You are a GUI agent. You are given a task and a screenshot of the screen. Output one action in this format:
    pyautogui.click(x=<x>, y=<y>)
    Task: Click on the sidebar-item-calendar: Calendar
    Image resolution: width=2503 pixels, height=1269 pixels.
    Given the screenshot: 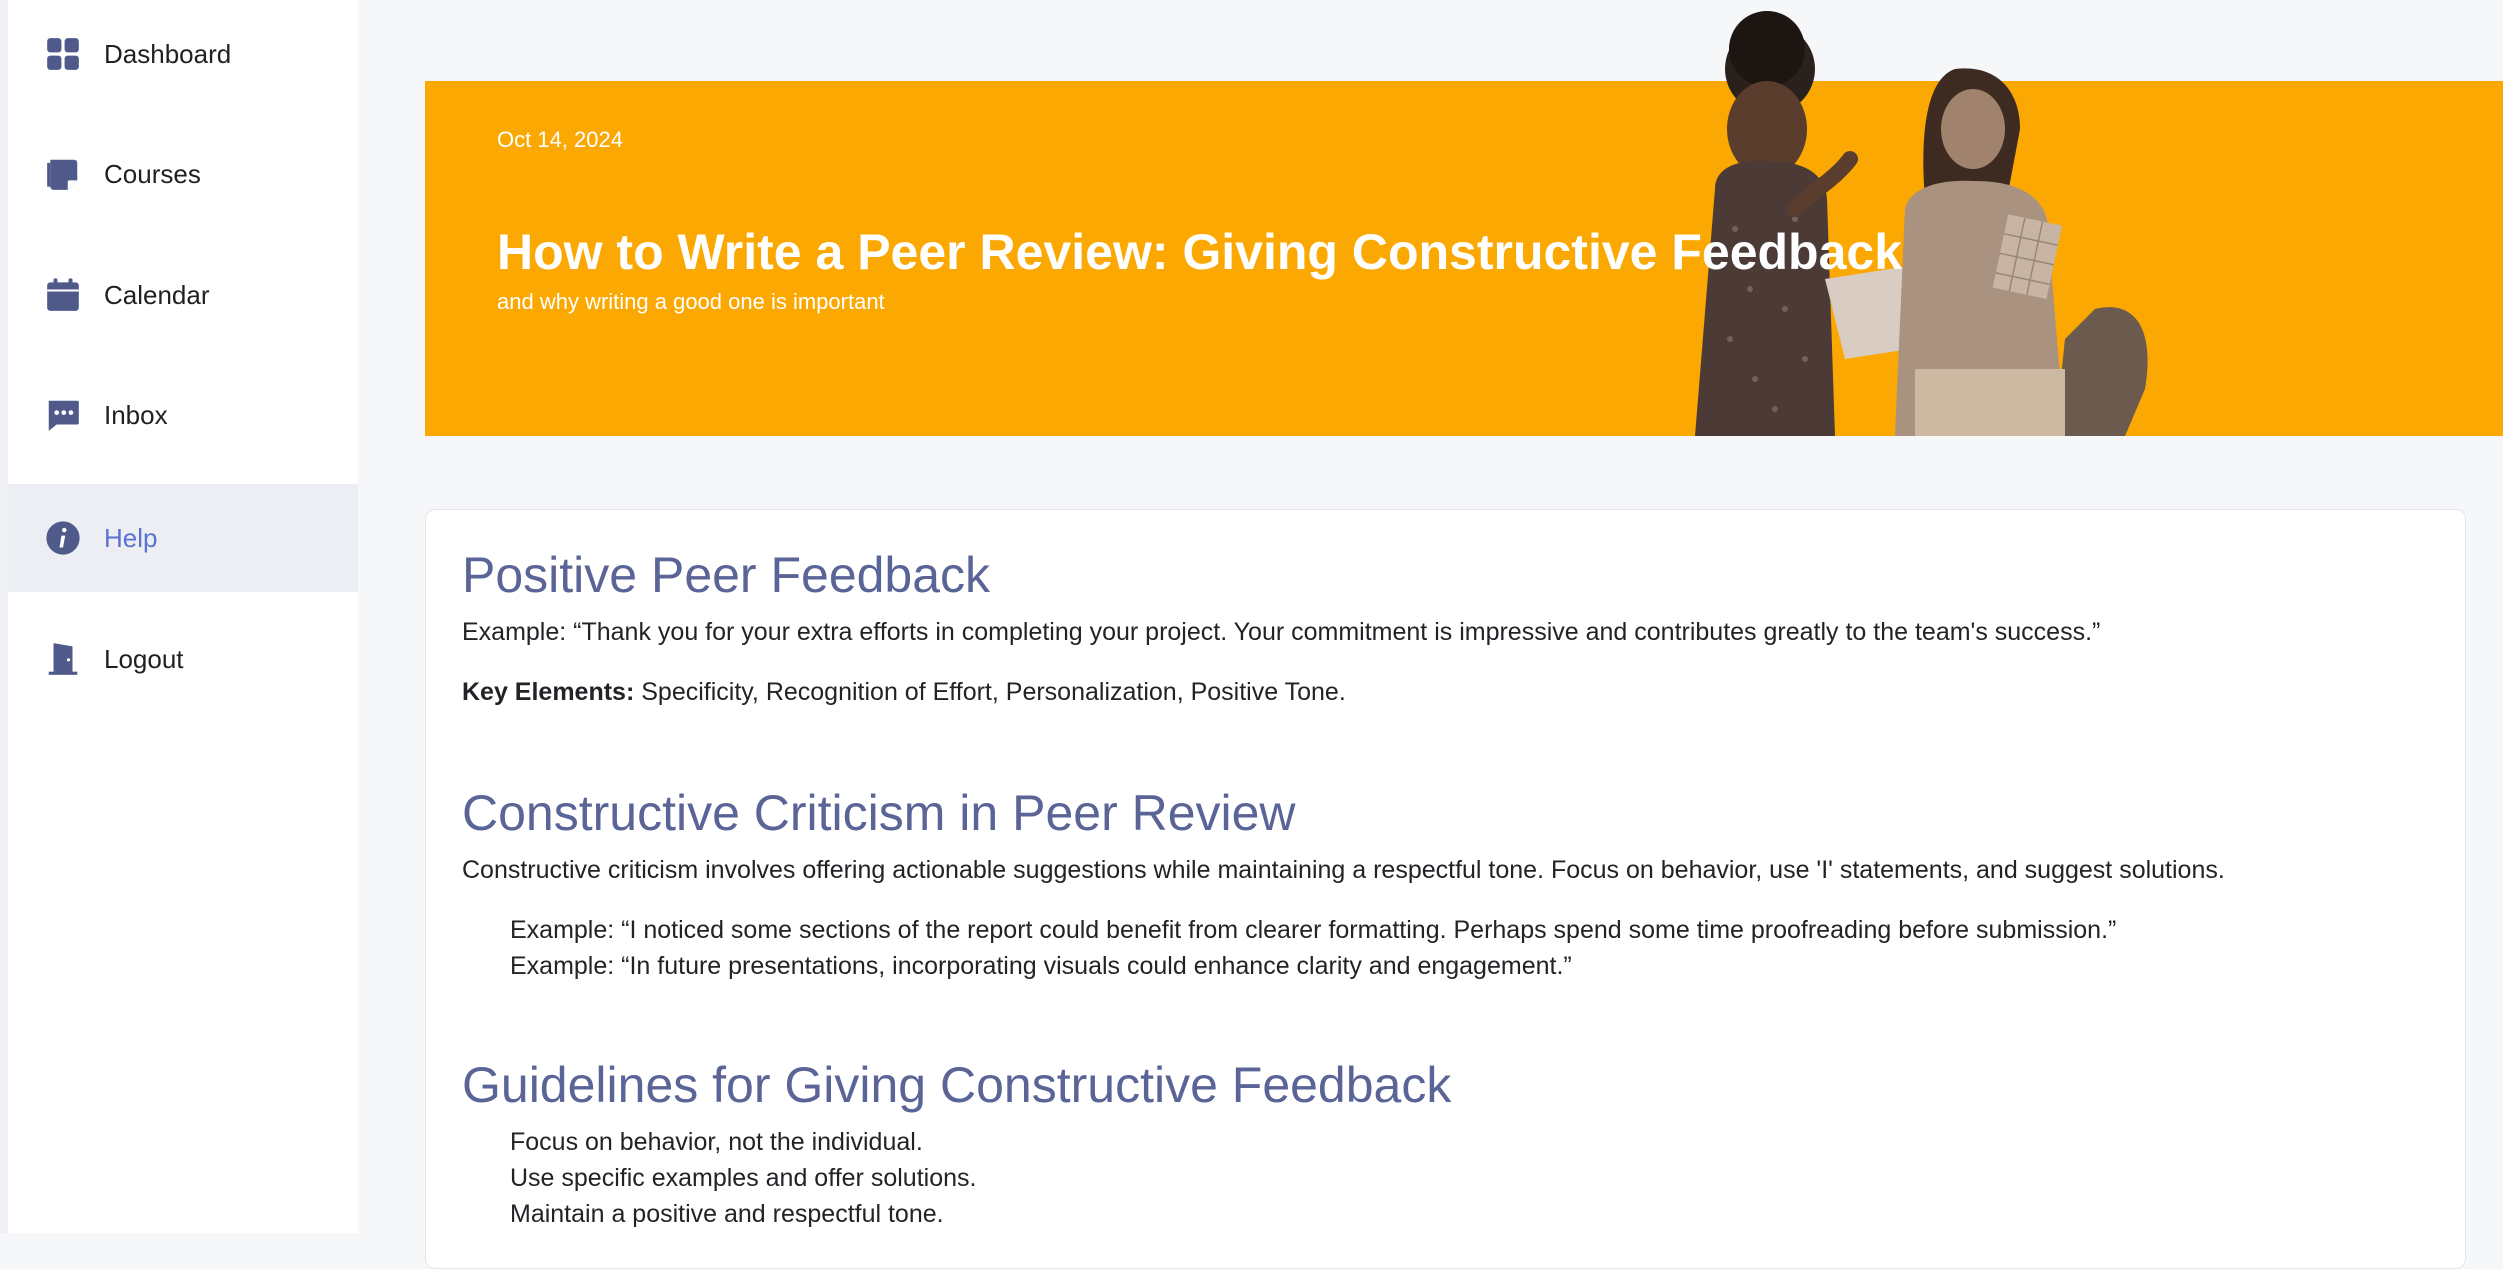 What is the action you would take?
    pyautogui.click(x=183, y=295)
    